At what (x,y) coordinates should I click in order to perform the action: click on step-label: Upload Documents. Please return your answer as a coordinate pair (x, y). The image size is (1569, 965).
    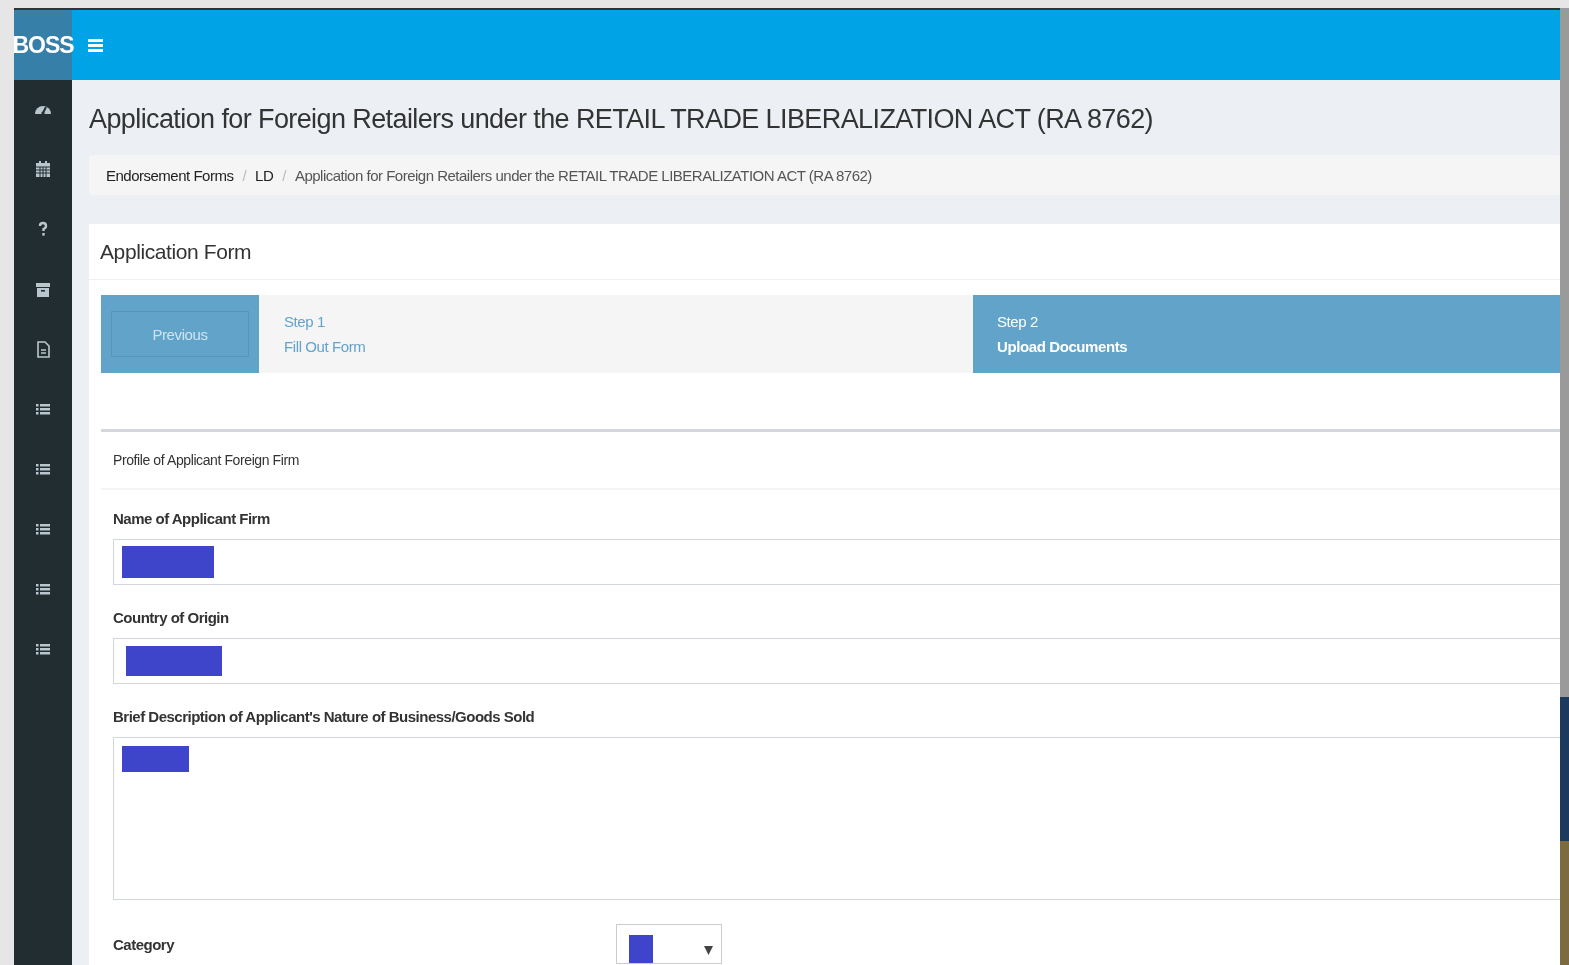
    Looking at the image, I should click on (1063, 346).